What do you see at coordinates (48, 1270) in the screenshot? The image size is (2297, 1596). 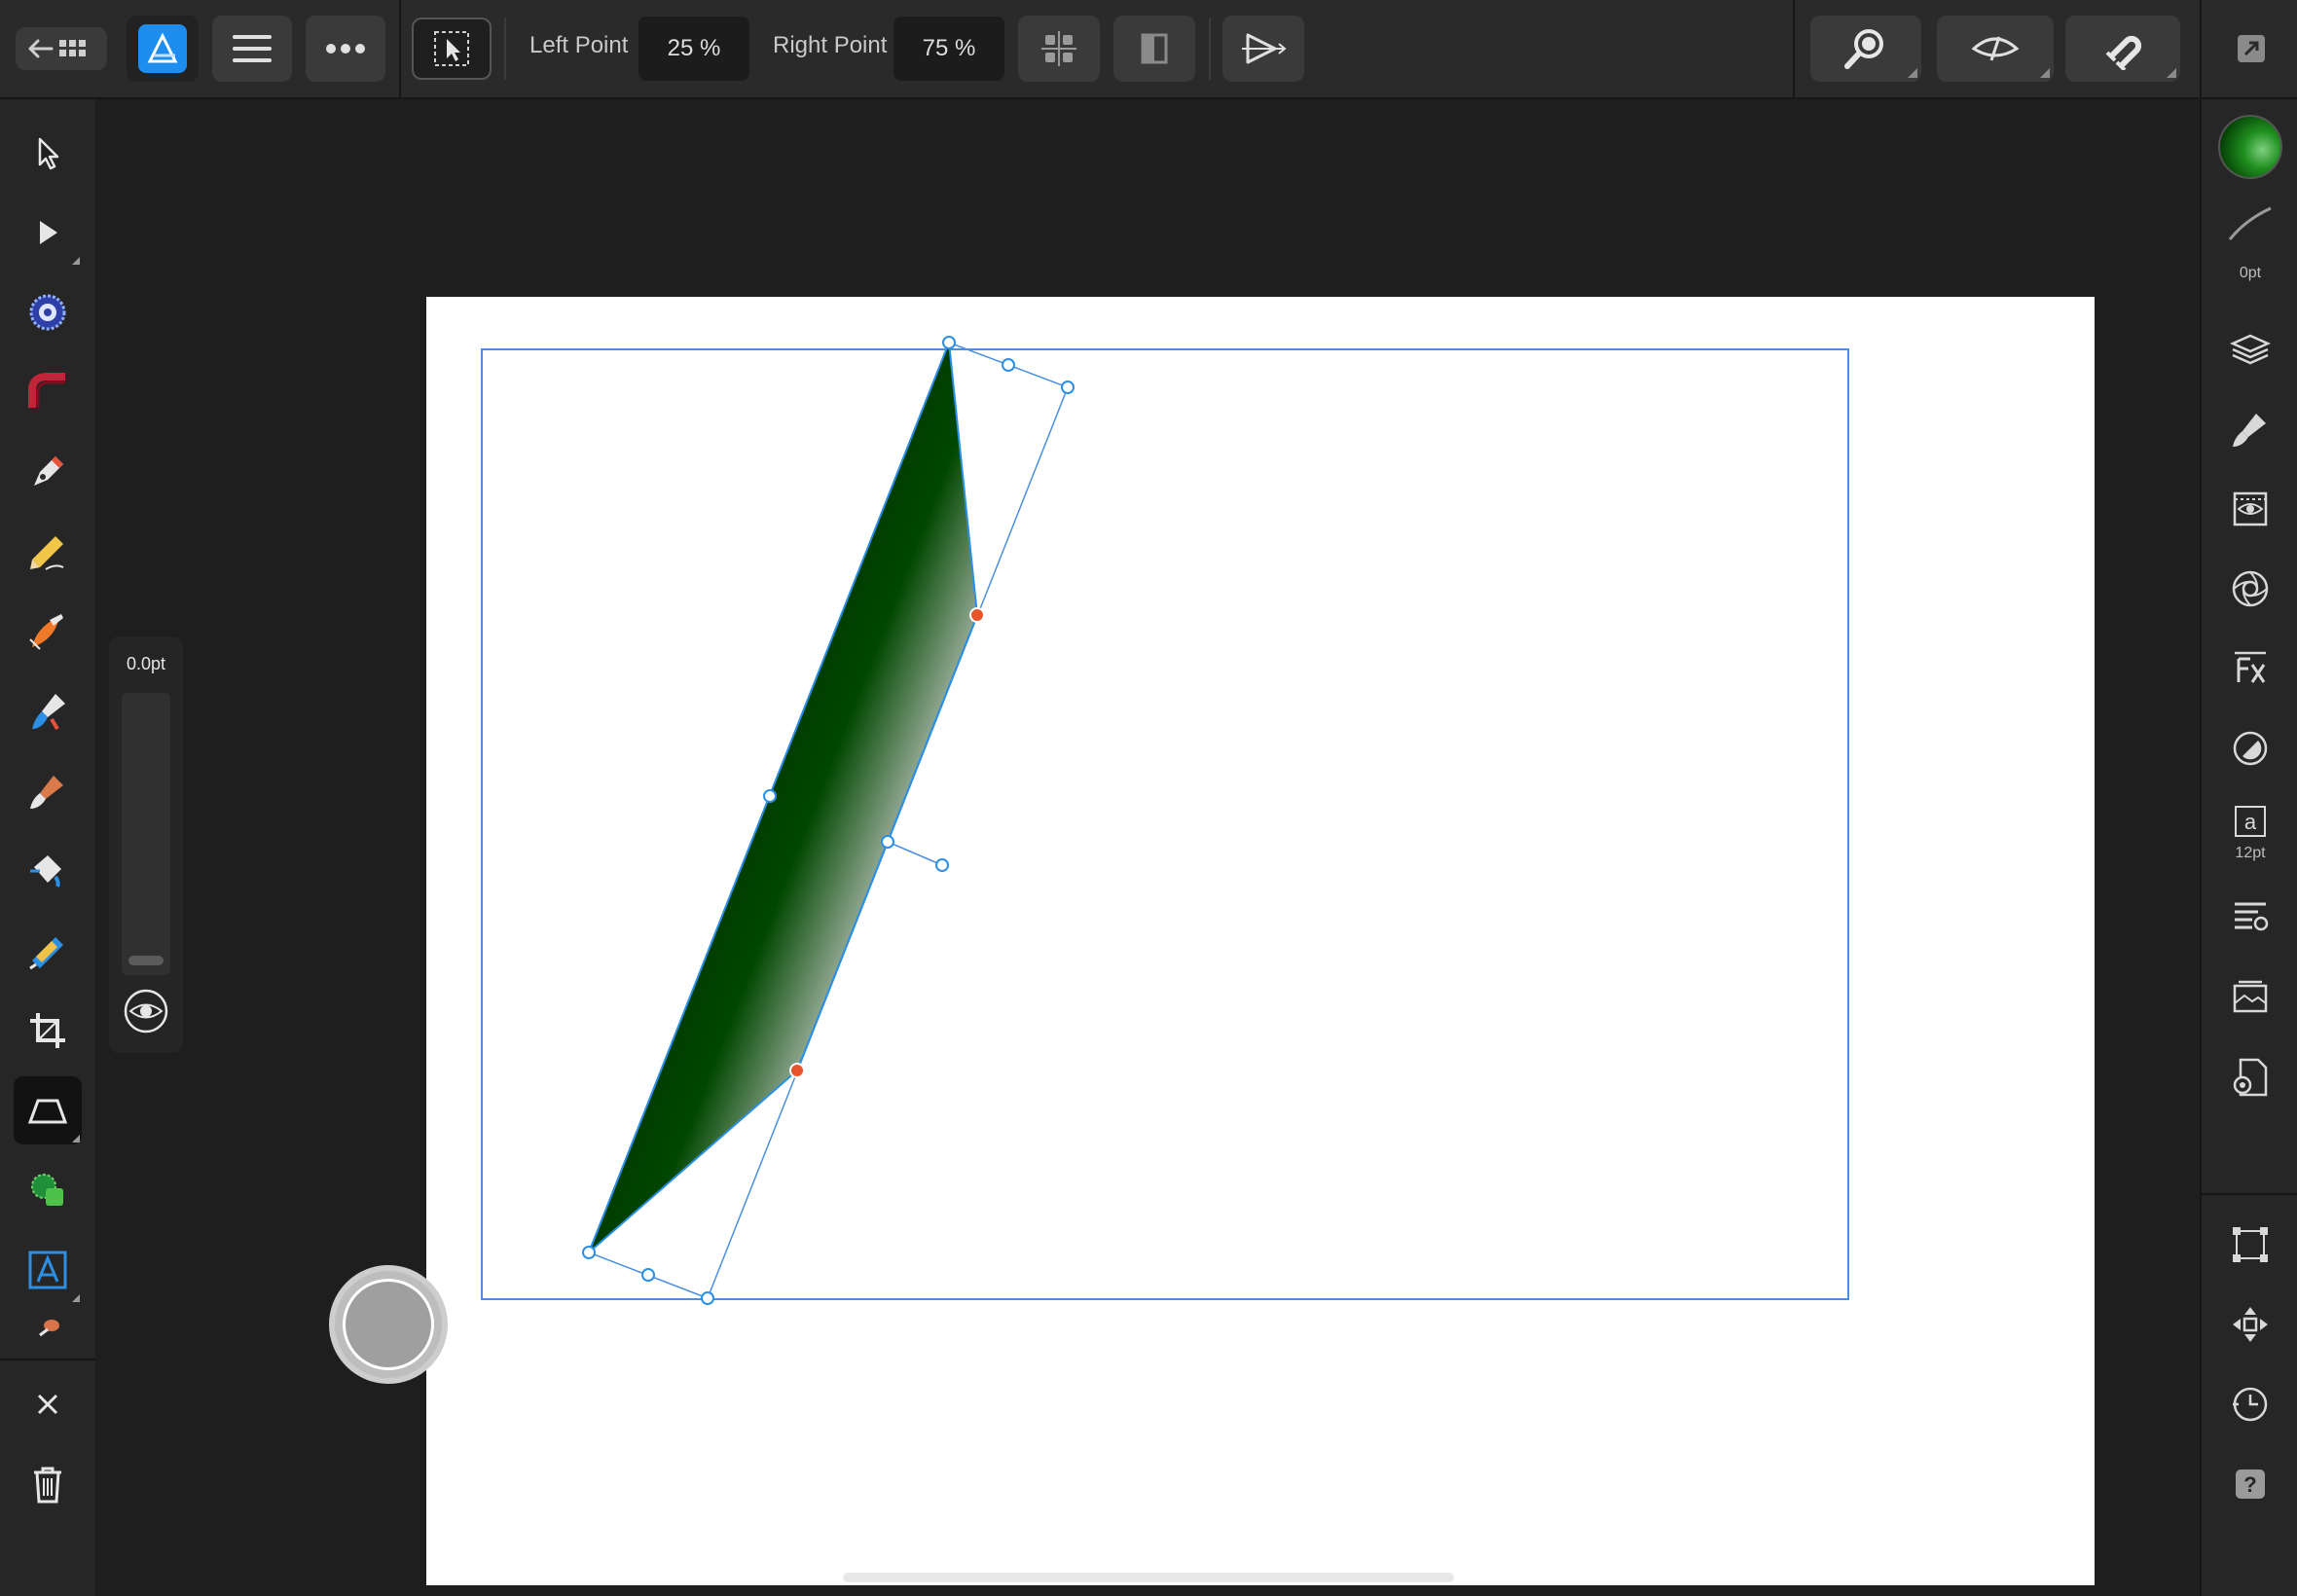 I see `artistic-text-tool` at bounding box center [48, 1270].